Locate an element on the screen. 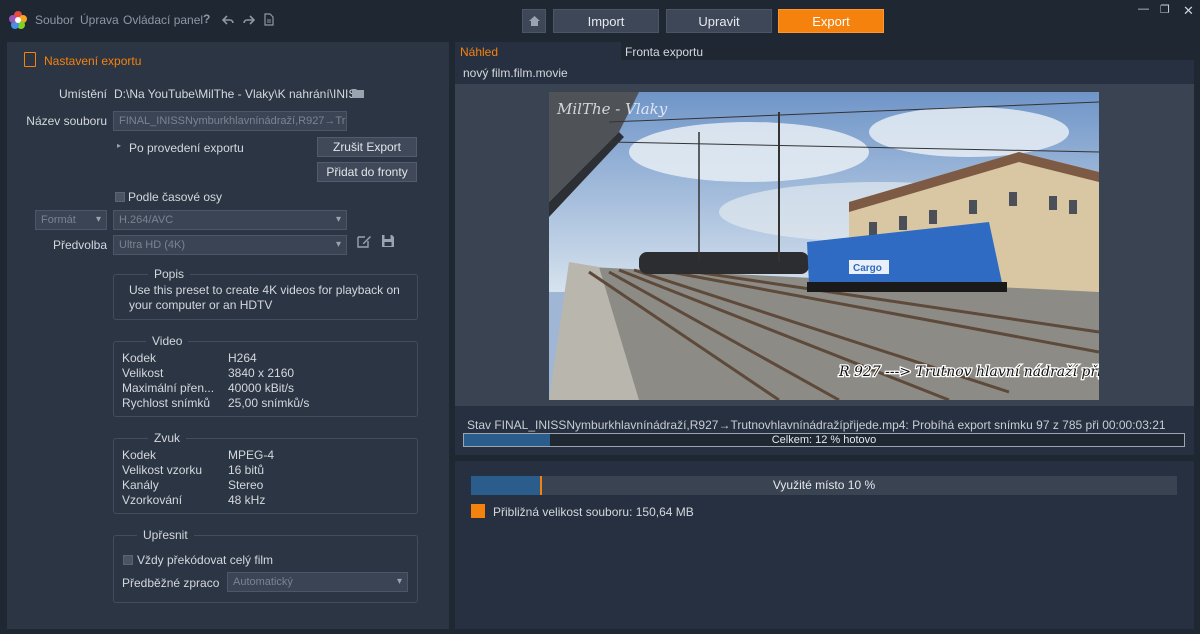 The image size is (1200, 634). cancel-export-button: Zrušit Export is located at coordinates (367, 147).